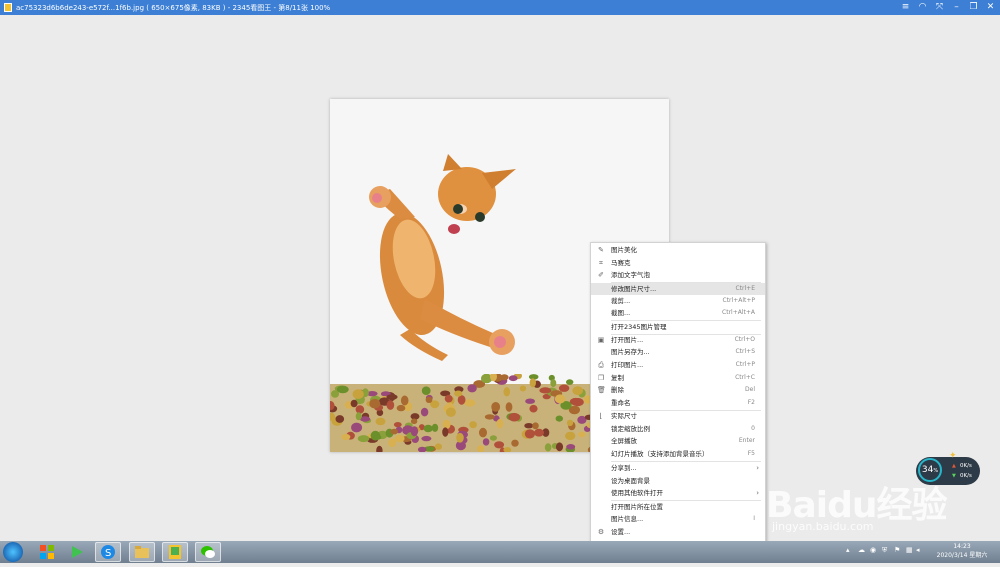 This screenshot has width=1000, height=567. What do you see at coordinates (77, 552) in the screenshot?
I see `media-player-icon` at bounding box center [77, 552].